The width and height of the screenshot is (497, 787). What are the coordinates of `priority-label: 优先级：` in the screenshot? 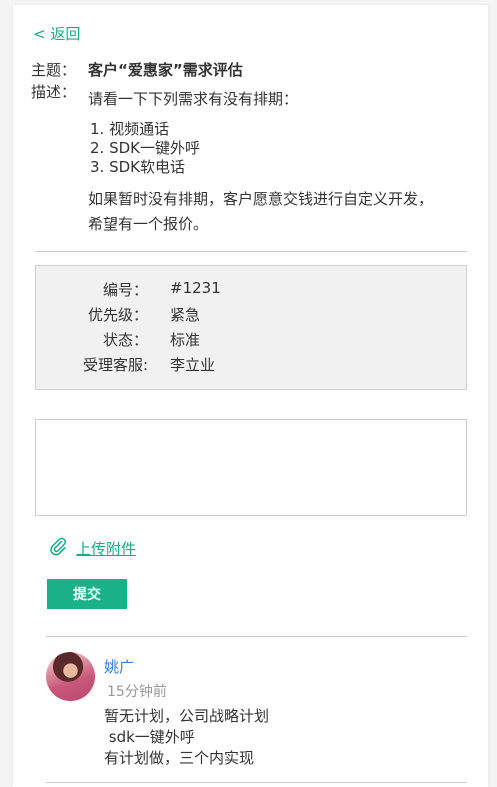 It's located at (117, 315).